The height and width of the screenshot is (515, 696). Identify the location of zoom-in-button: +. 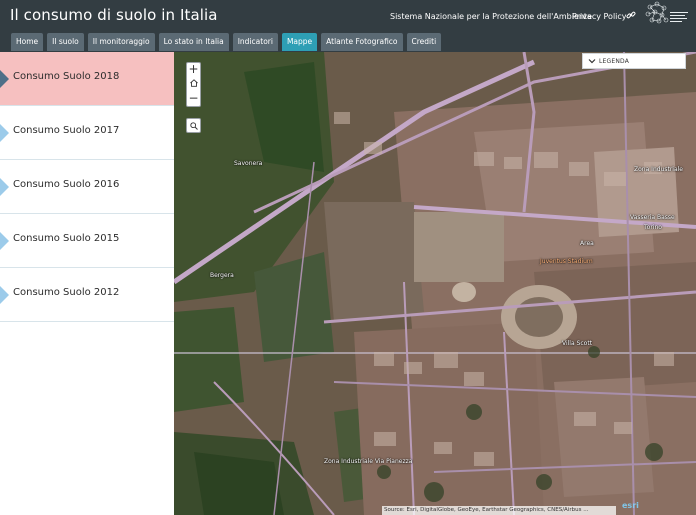
(193, 70).